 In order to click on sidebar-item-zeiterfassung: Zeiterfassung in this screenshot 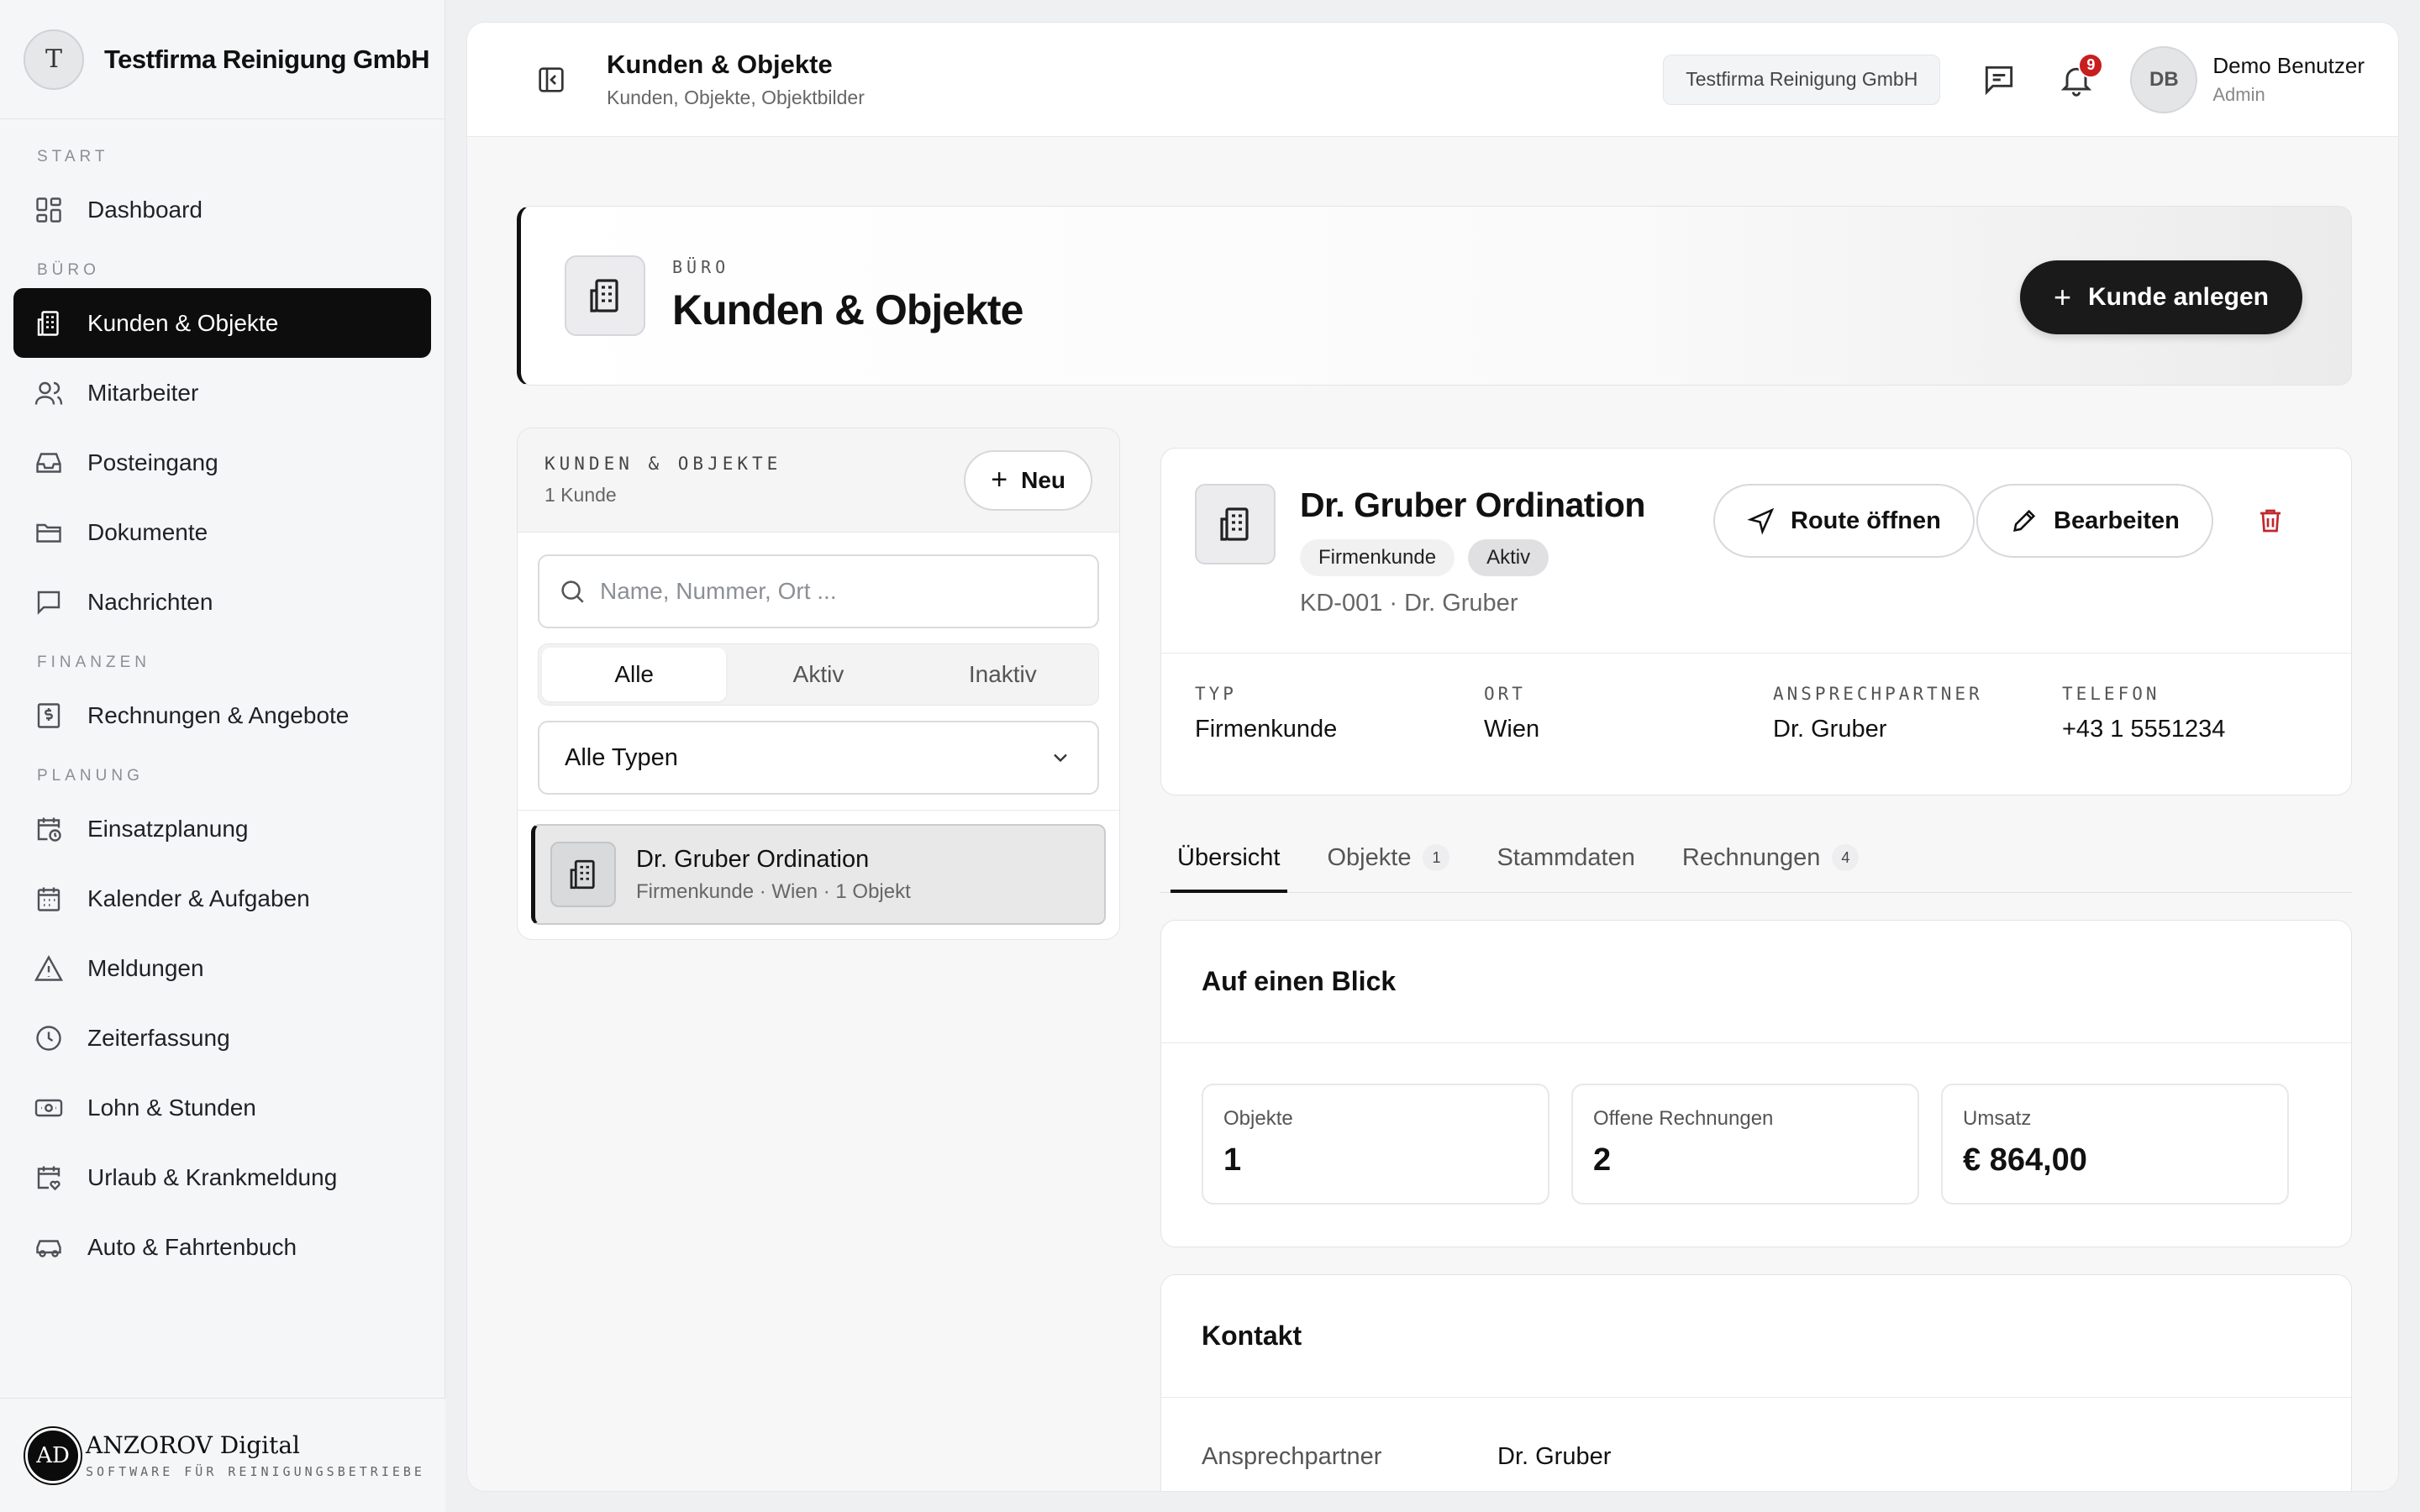, I will do `click(222, 1038)`.